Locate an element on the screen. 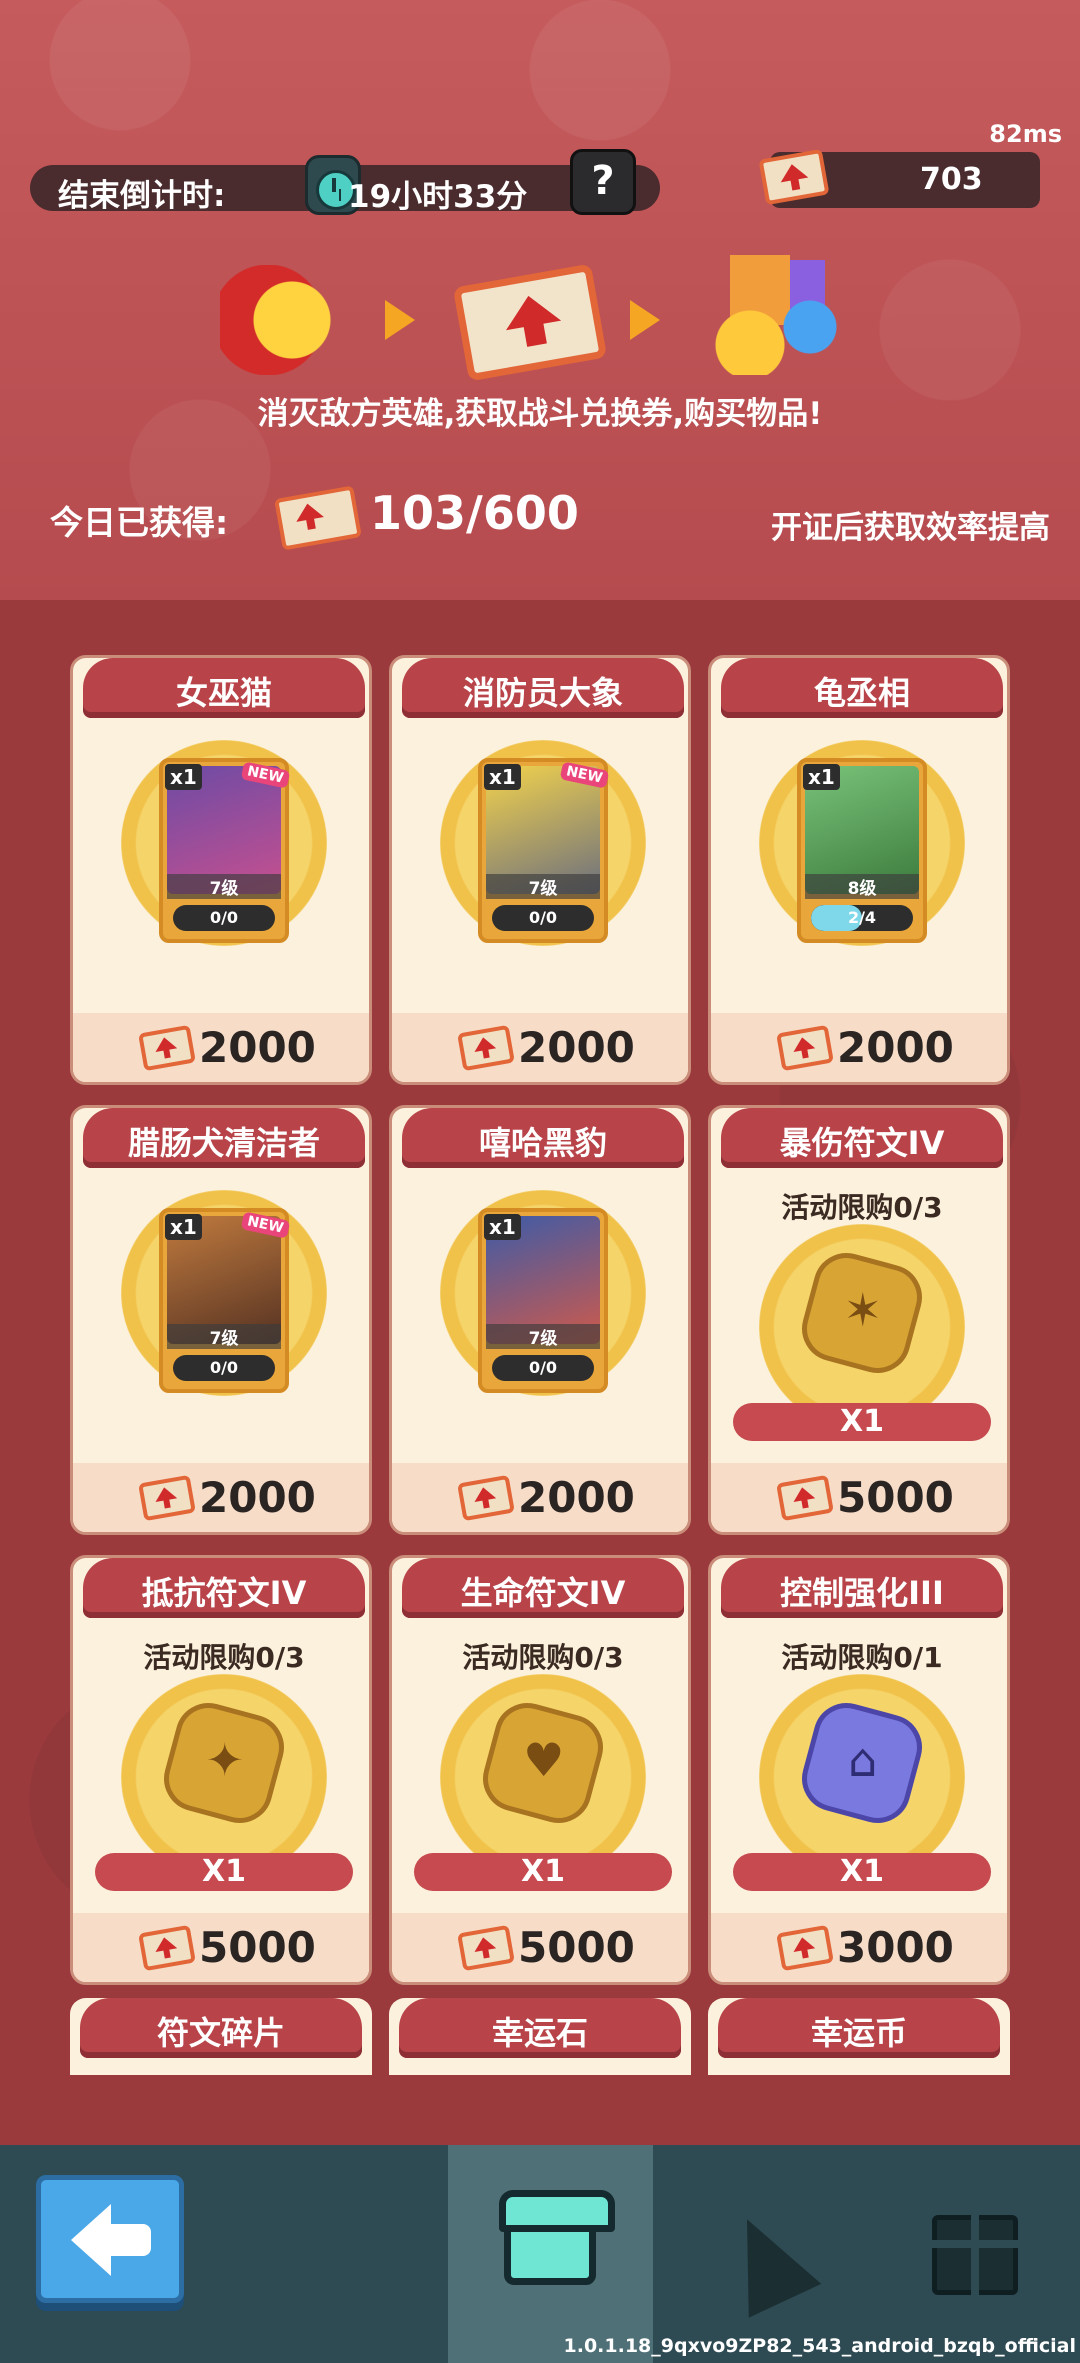 The height and width of the screenshot is (2363, 1080). tab-shop is located at coordinates (550, 2254).